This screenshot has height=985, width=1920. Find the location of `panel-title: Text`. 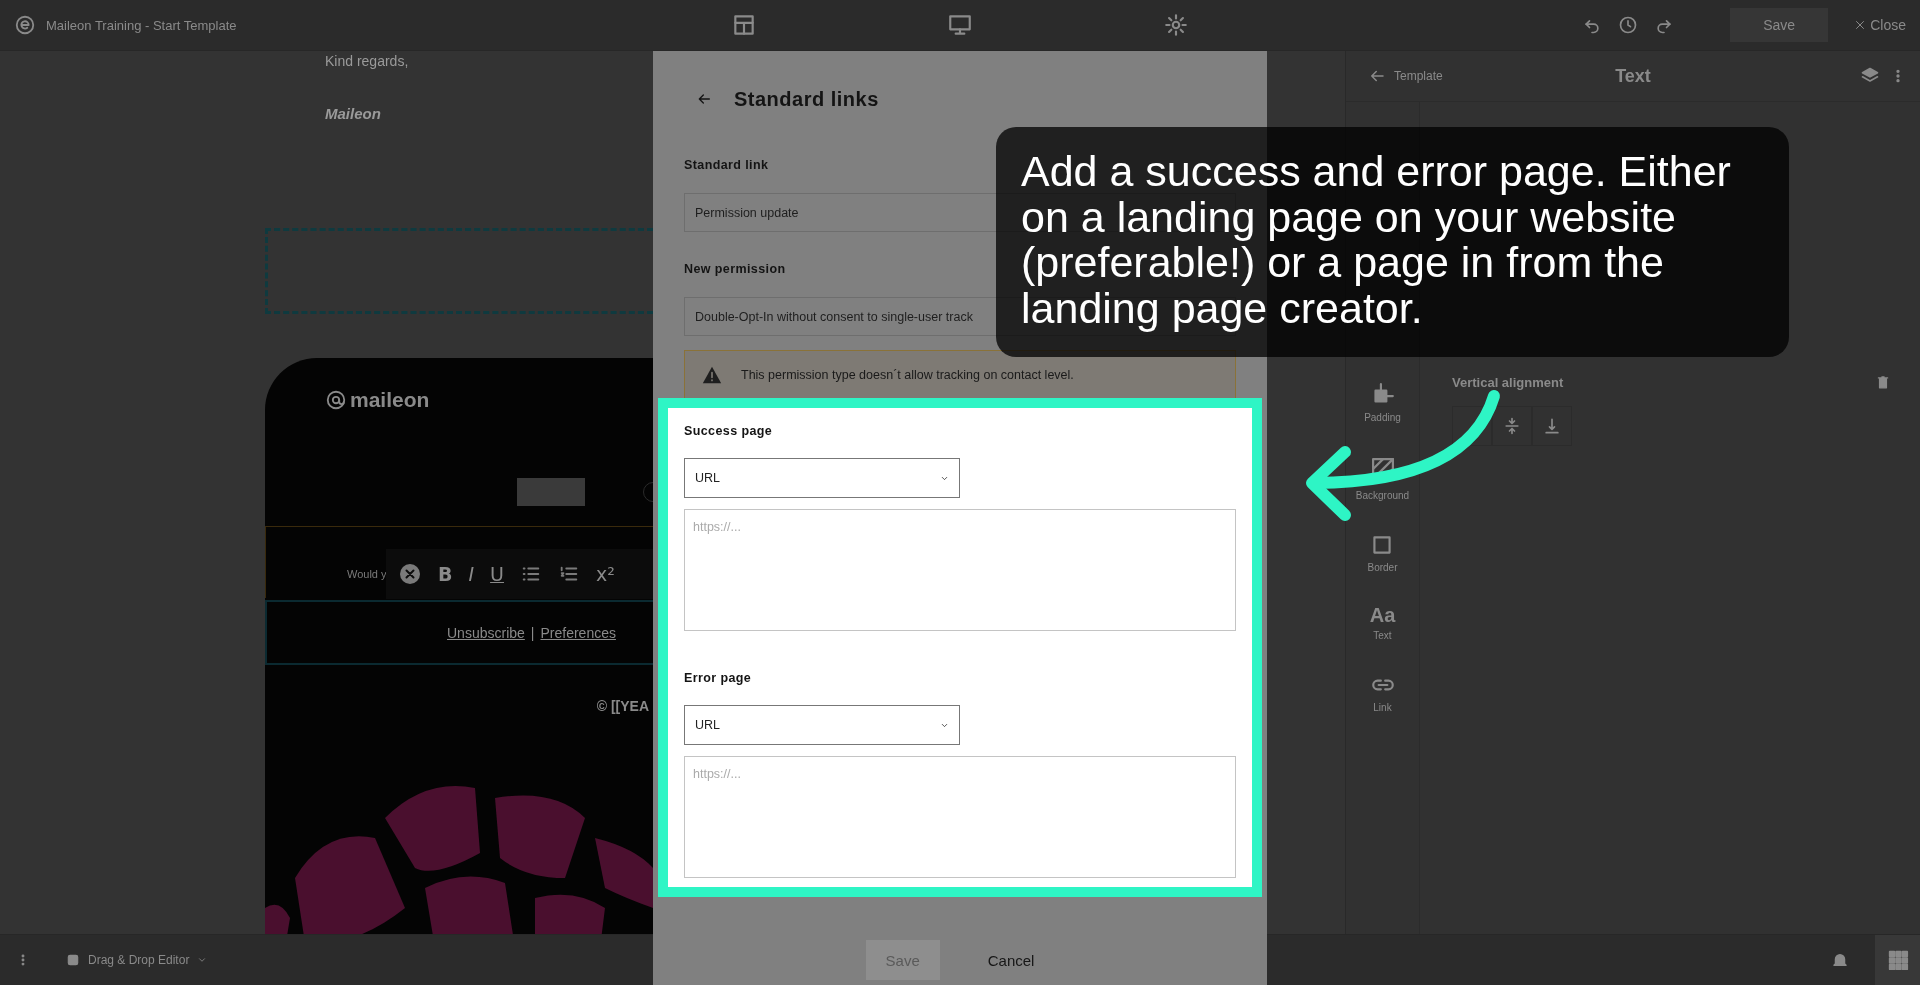

panel-title: Text is located at coordinates (1633, 75).